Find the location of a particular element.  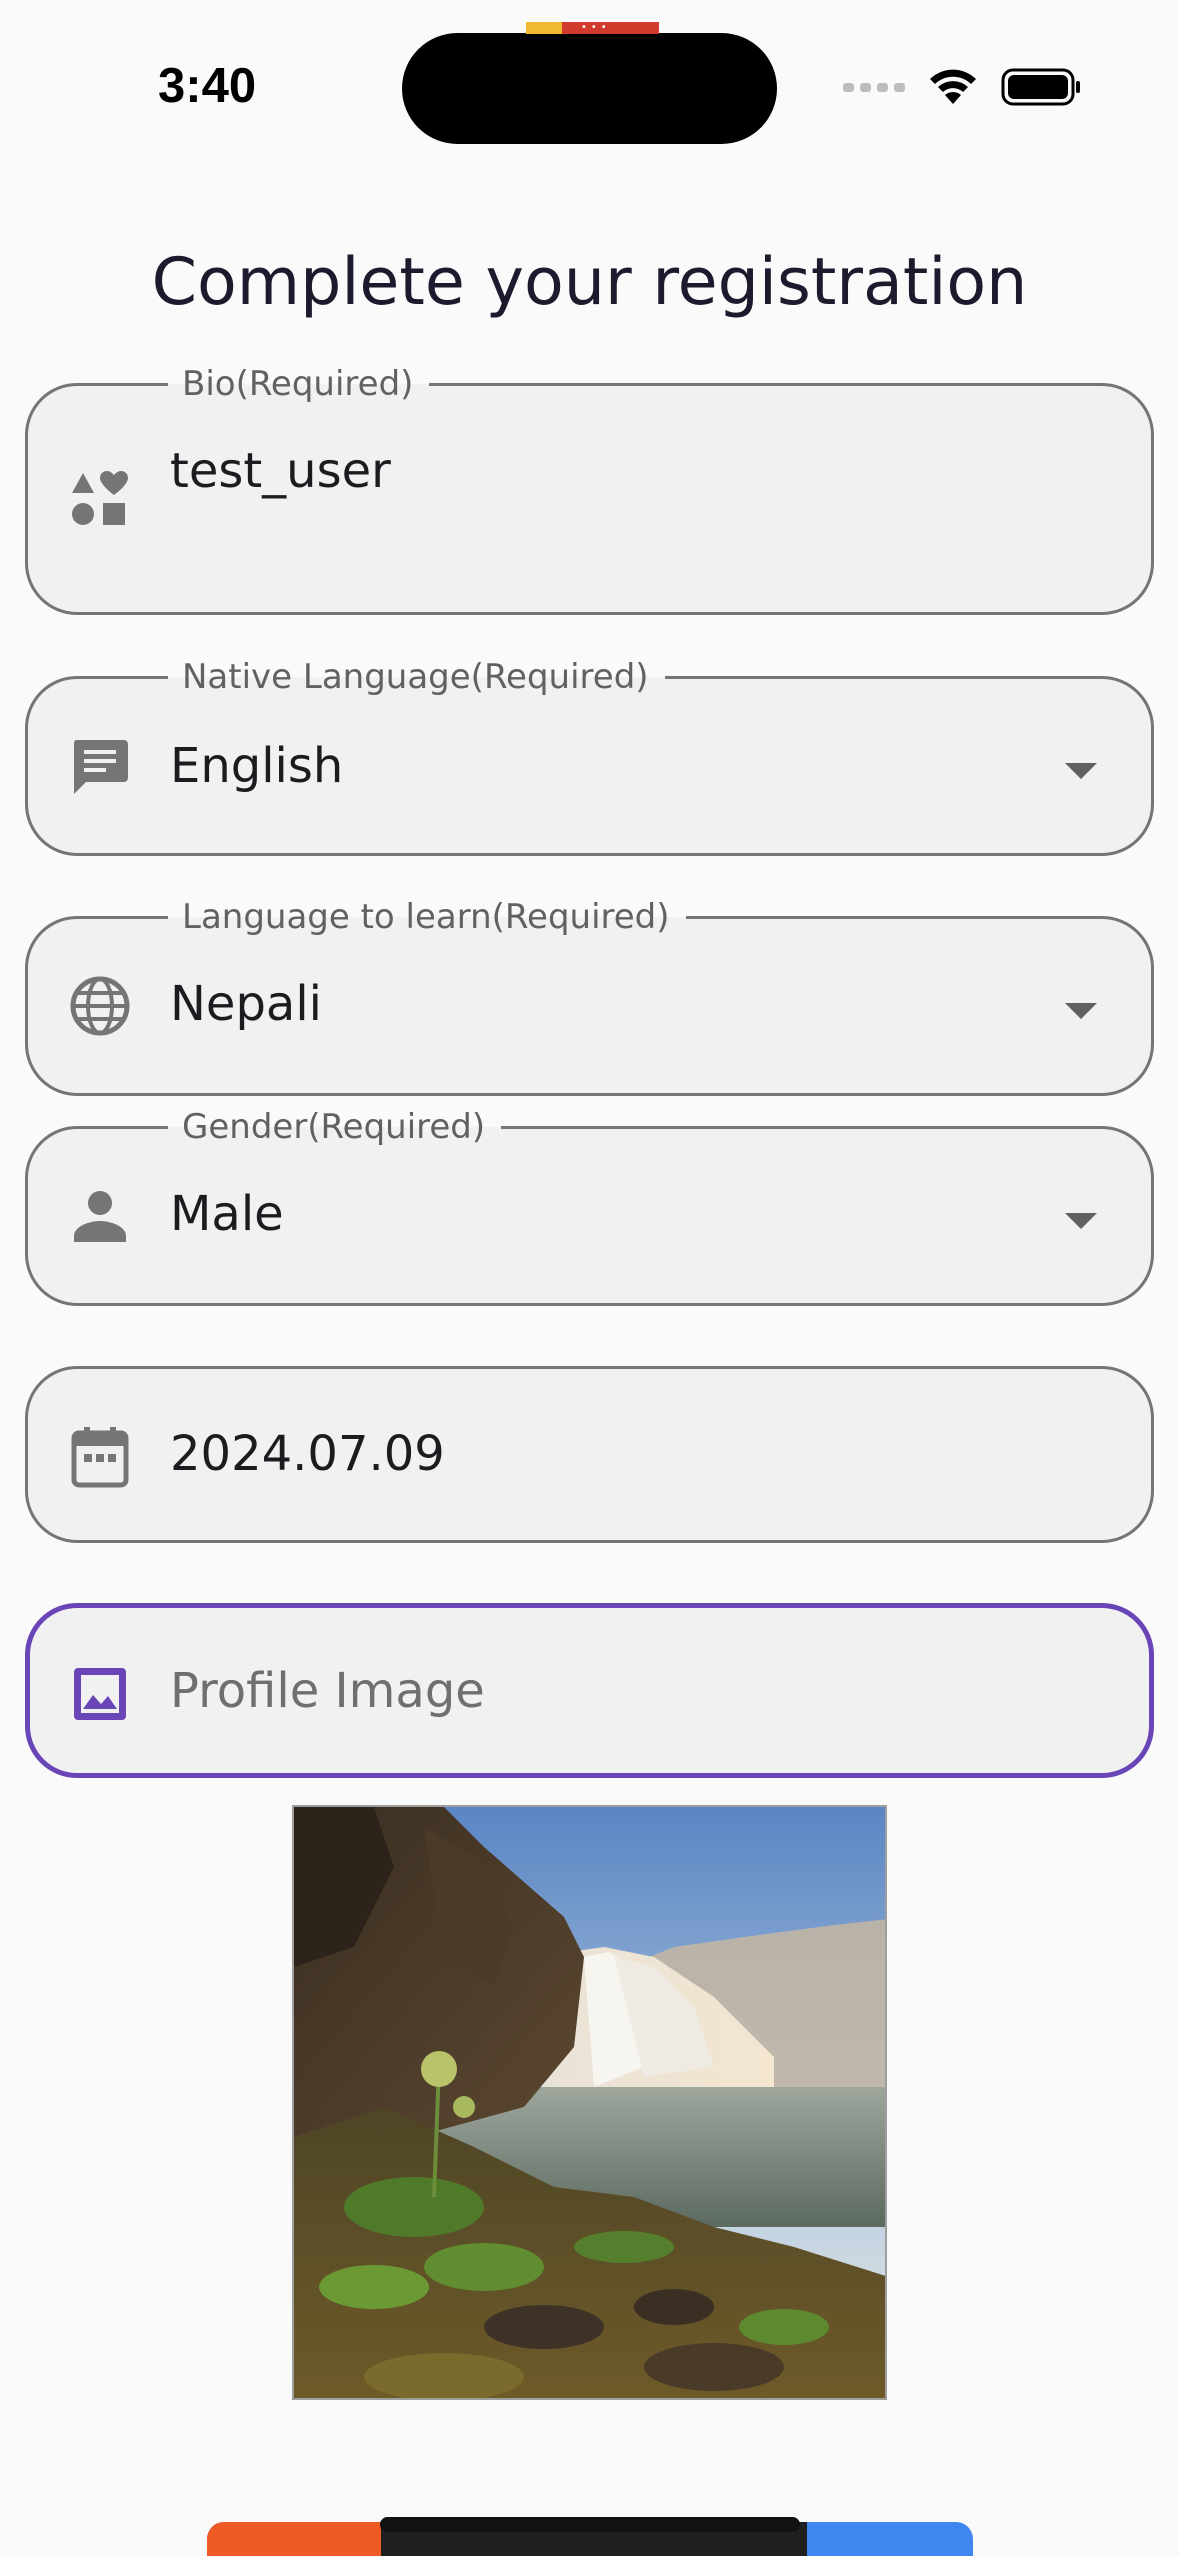

language-to-learn-value: Nepali is located at coordinates (246, 1004).